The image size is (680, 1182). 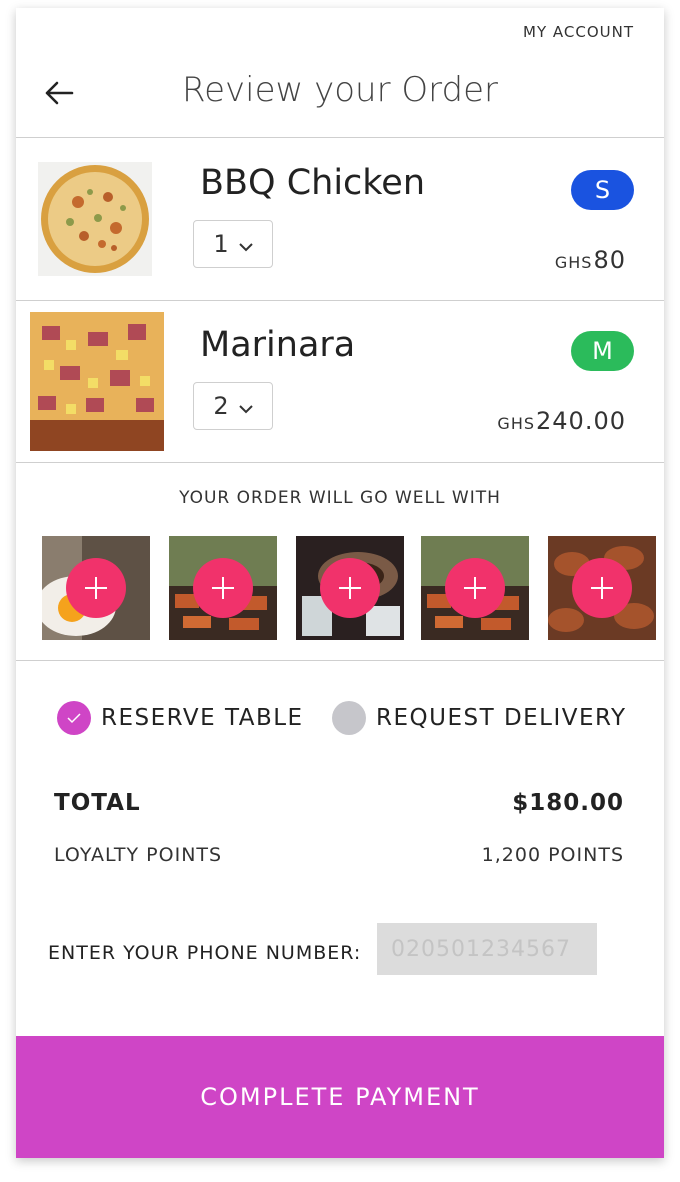 I want to click on addon-grilled-skewers, so click(x=223, y=588).